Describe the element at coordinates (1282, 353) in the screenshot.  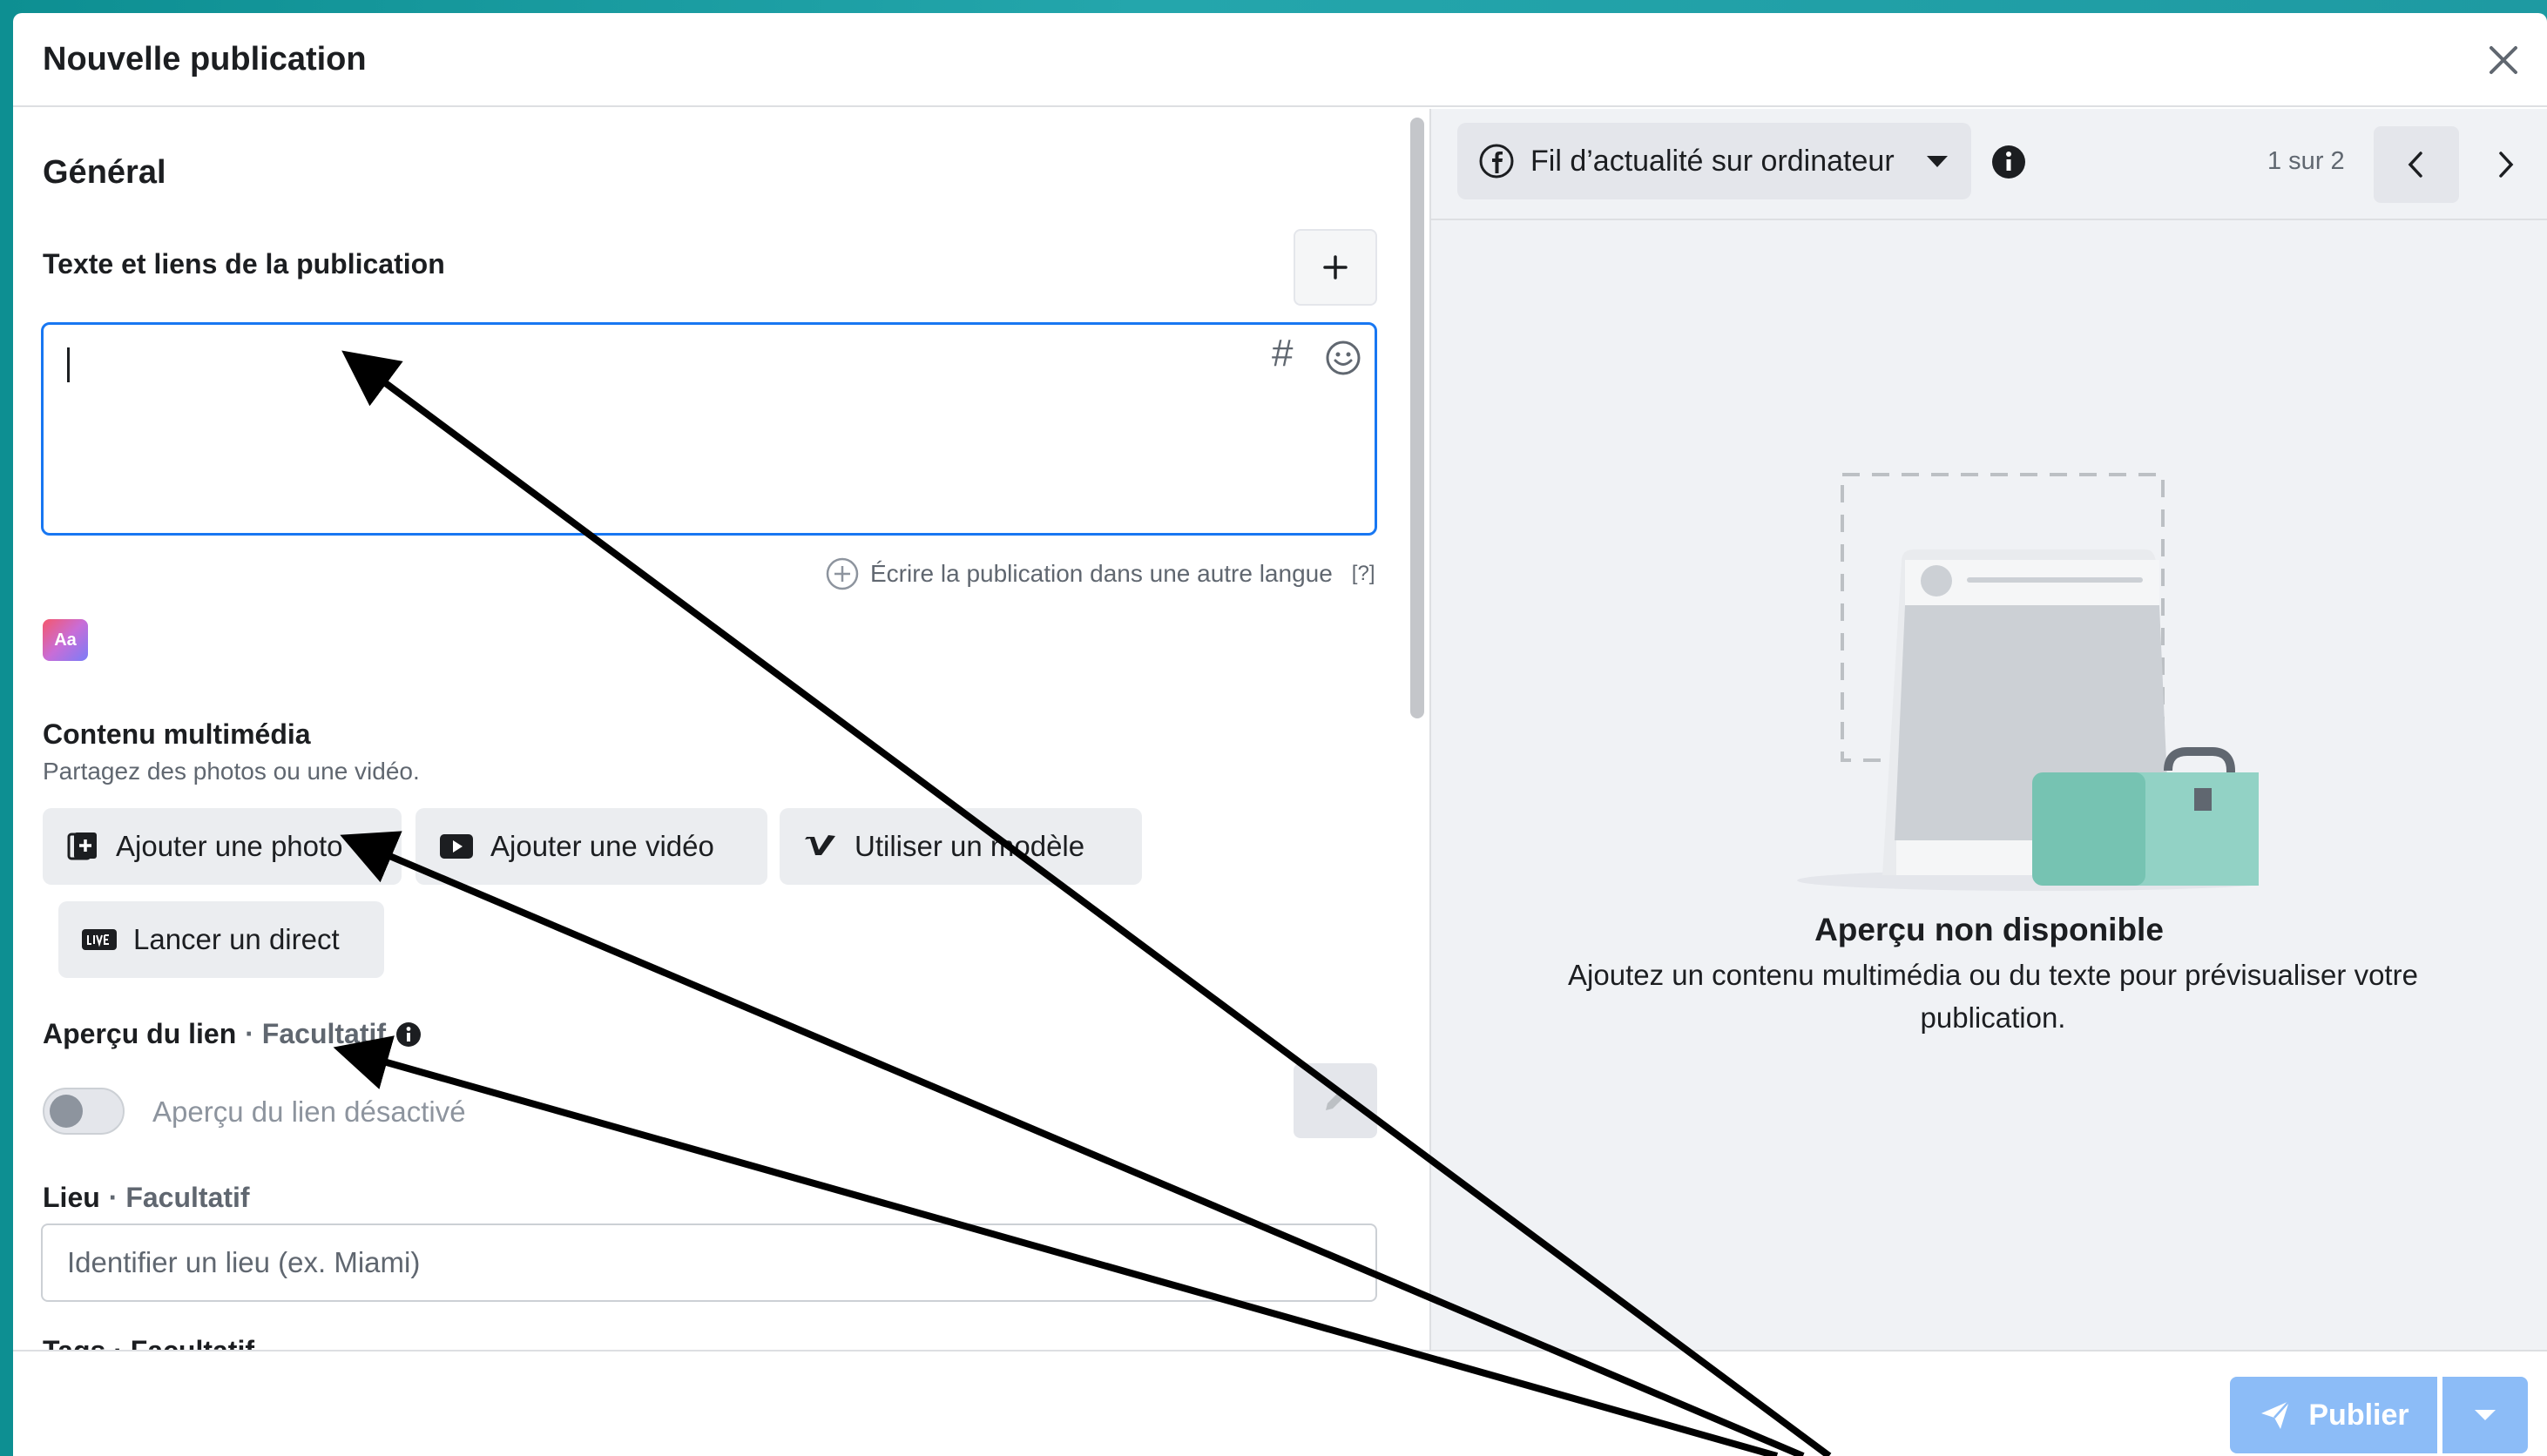
I see `hashtag-icon: #` at that location.